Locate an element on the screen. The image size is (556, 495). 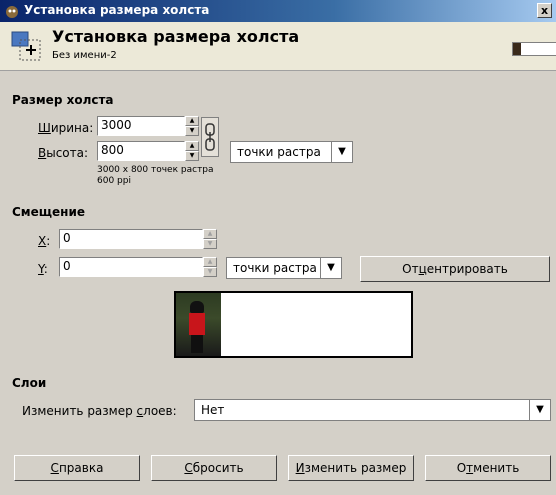
reset-button: Сбросить is located at coordinates (214, 468).